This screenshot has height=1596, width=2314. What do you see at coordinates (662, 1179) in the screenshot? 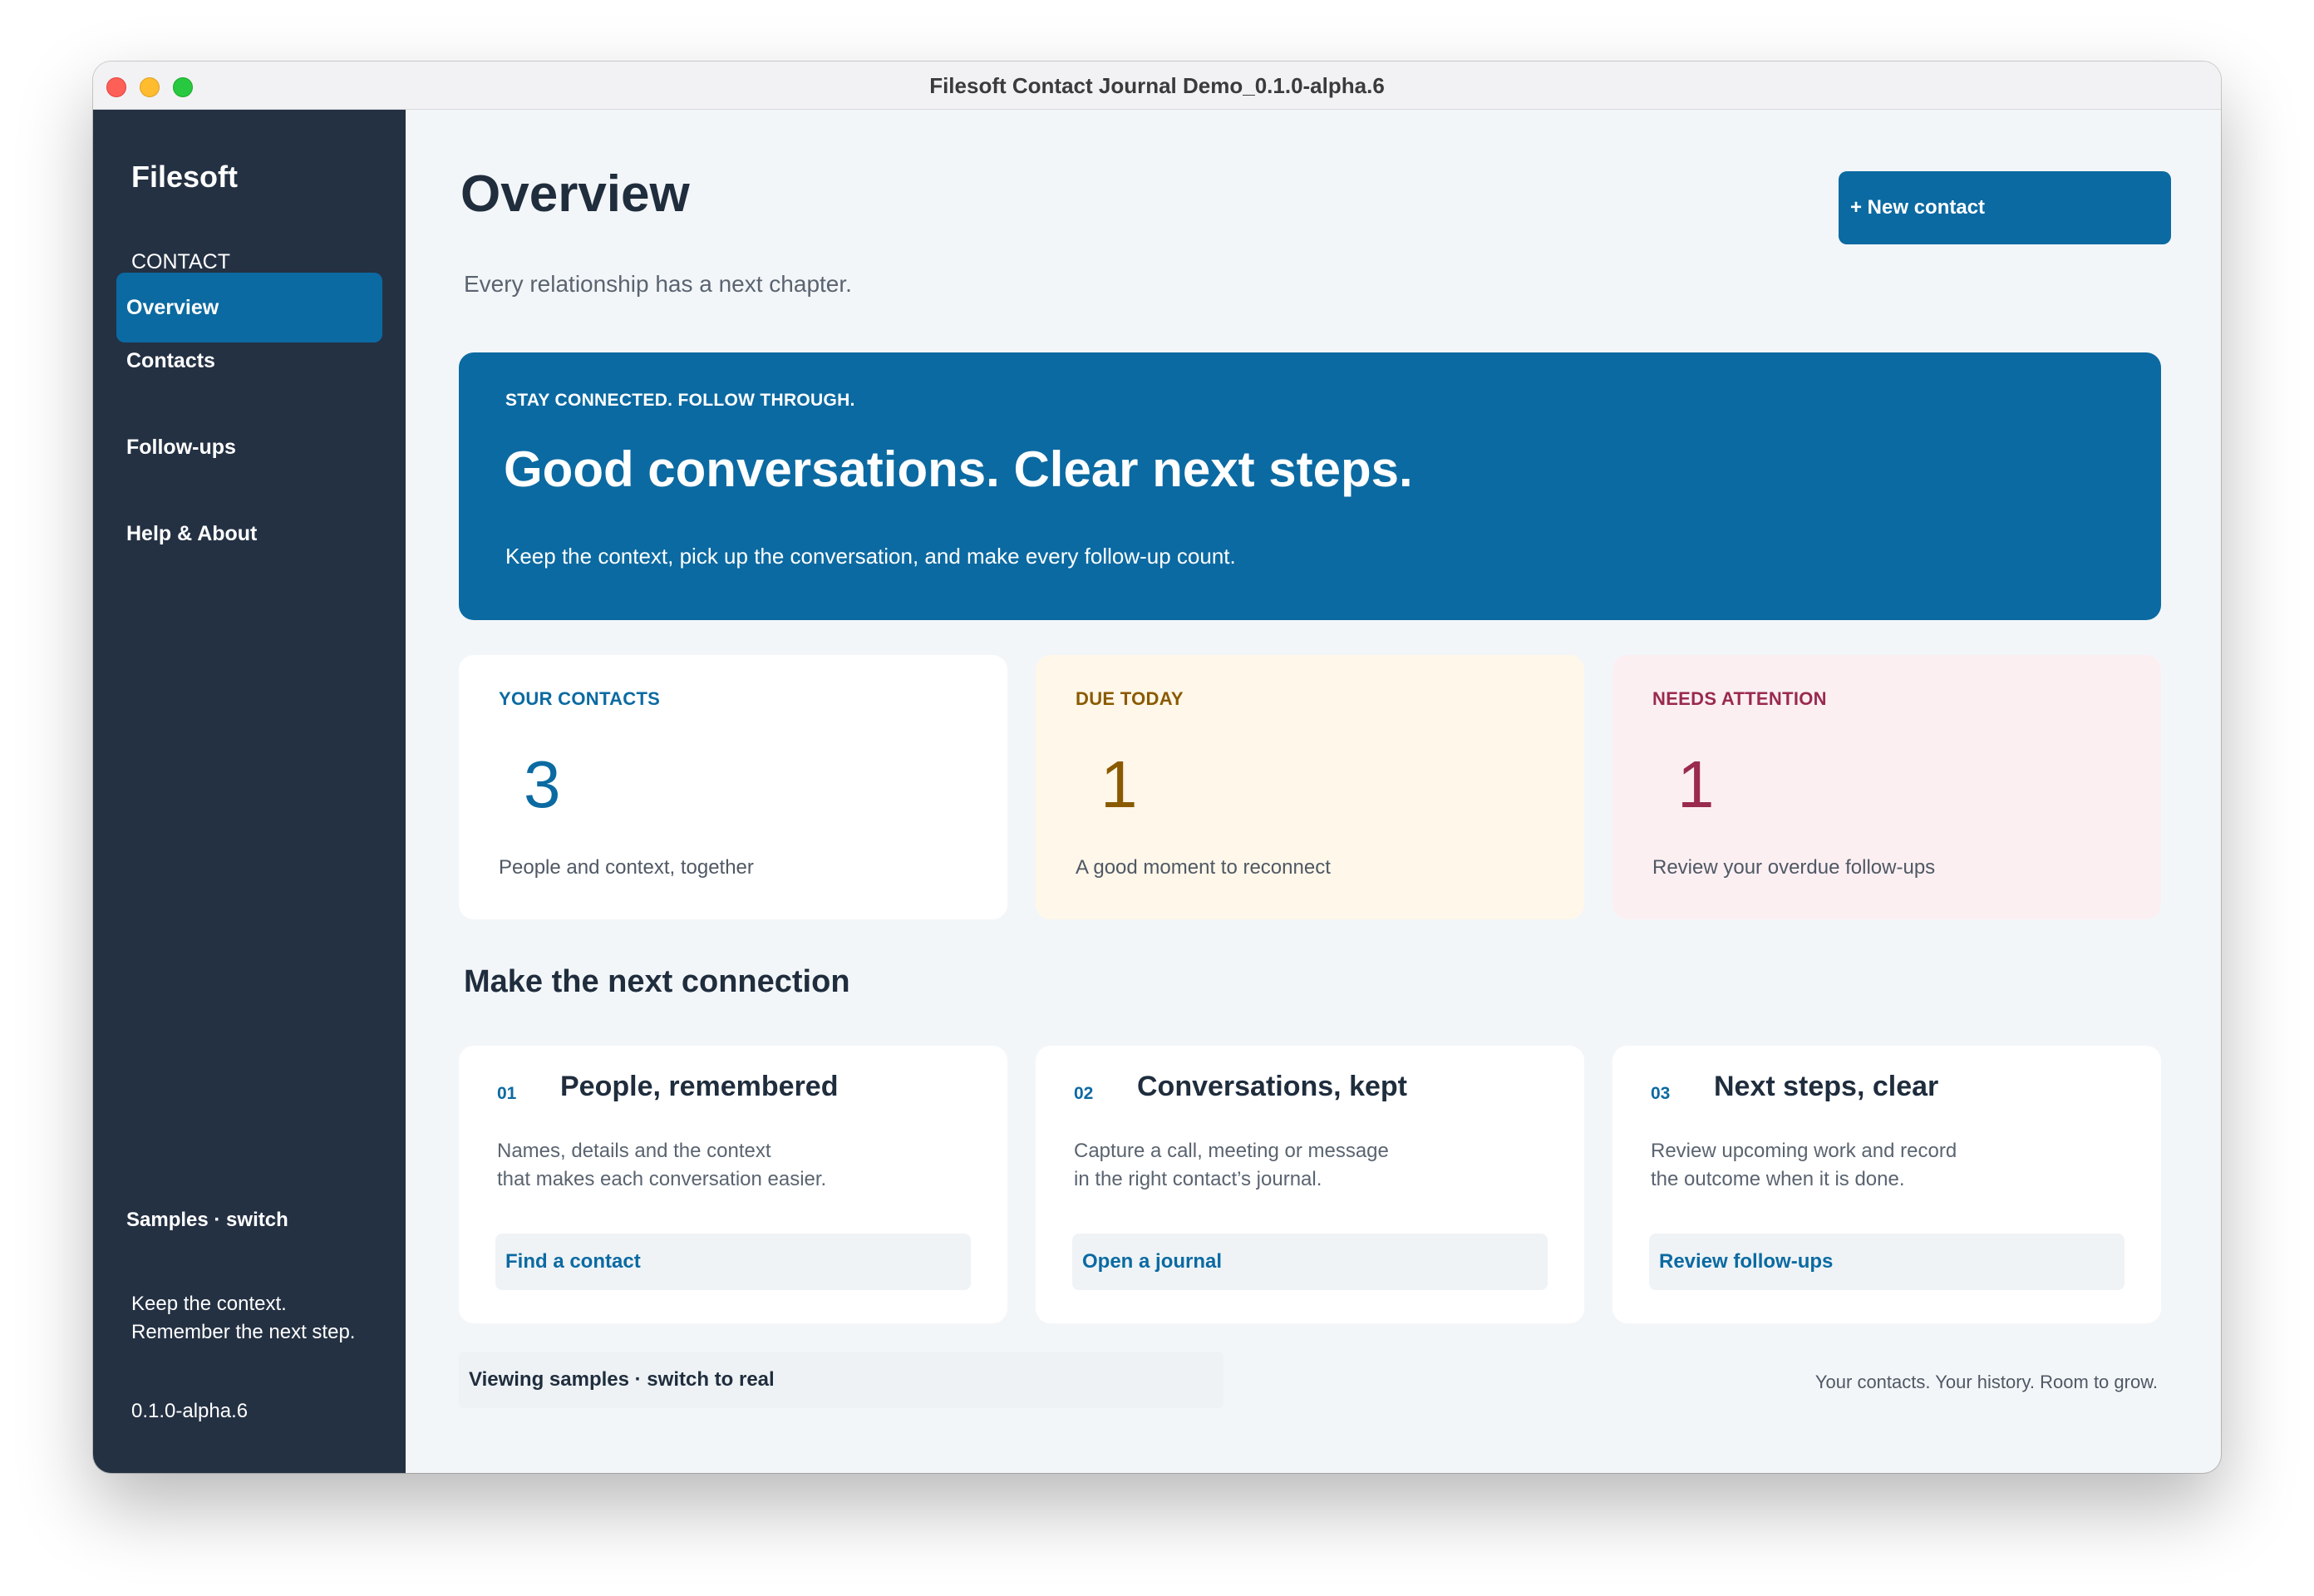
I see `card-body-line: that makes each conversation easier.` at bounding box center [662, 1179].